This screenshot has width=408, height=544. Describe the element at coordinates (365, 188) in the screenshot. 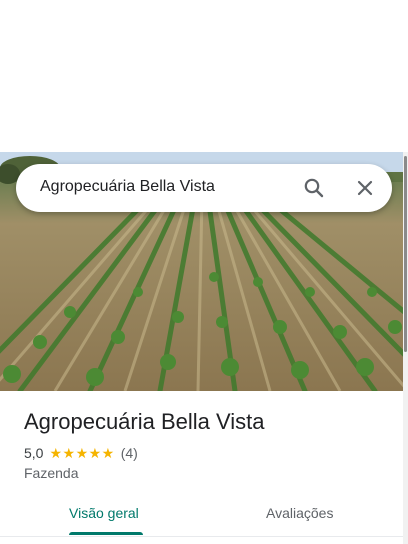

I see `close-icon` at that location.